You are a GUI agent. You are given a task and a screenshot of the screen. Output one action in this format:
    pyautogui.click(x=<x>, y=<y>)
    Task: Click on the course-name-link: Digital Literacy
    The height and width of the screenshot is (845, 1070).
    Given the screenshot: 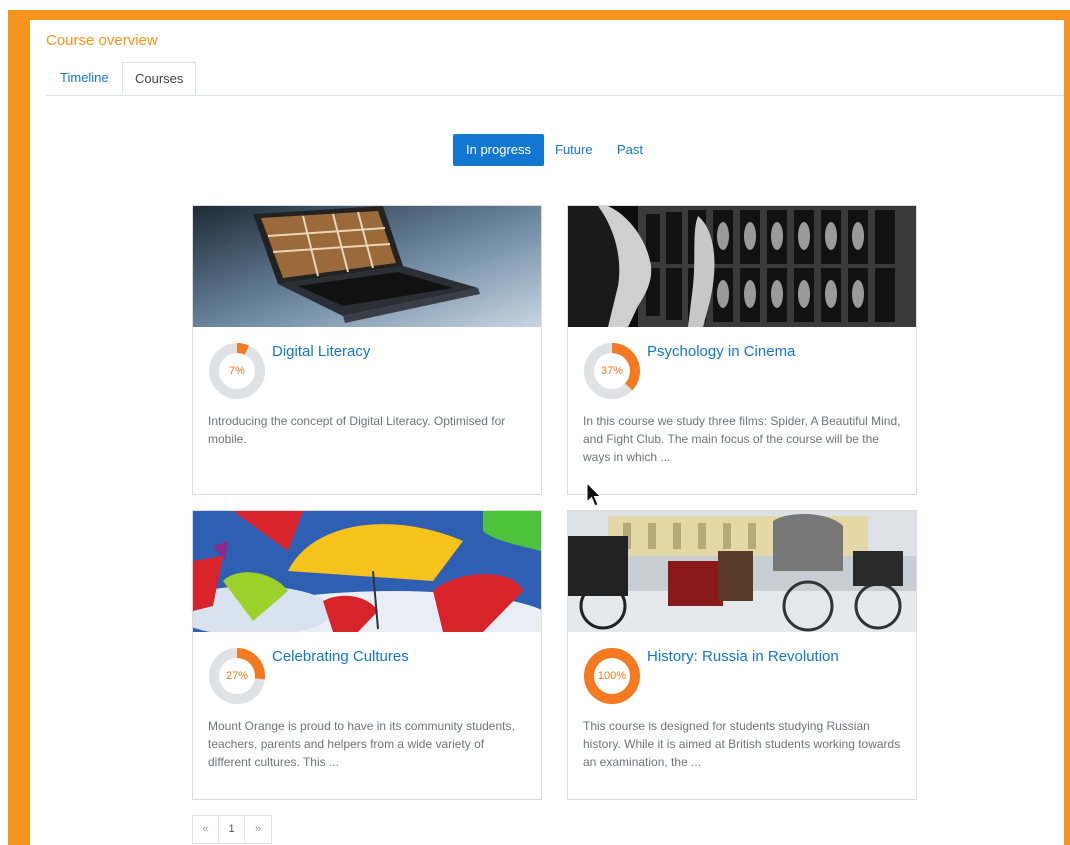 What is the action you would take?
    pyautogui.click(x=321, y=351)
    